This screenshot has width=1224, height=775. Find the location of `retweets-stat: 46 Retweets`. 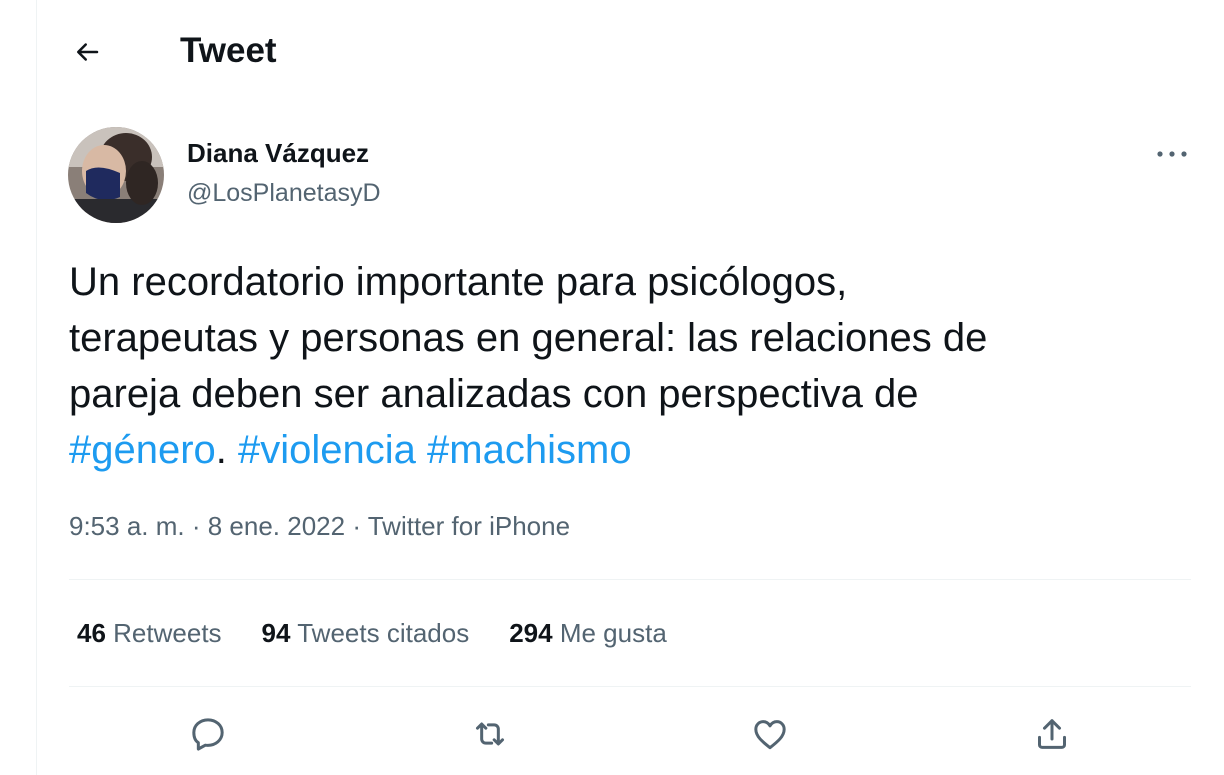

retweets-stat: 46 Retweets is located at coordinates (149, 633).